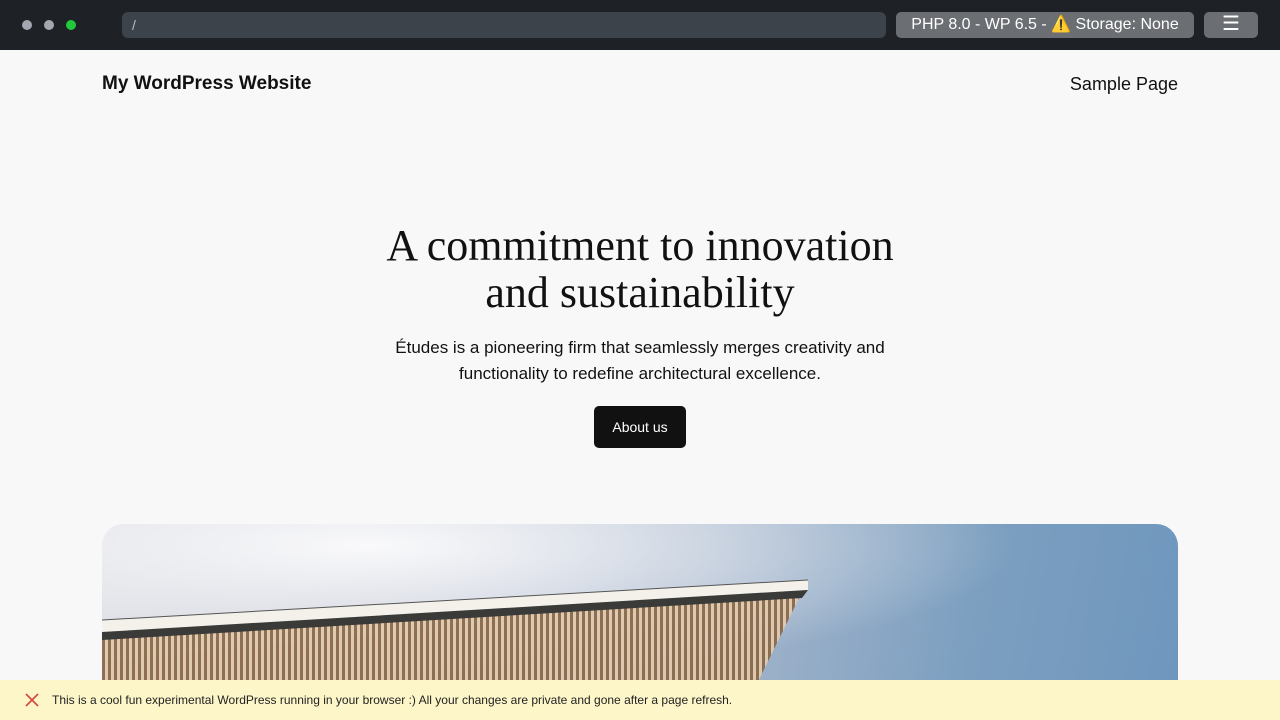 The width and height of the screenshot is (1280, 720). I want to click on hero-heading-line: and sustainability, so click(640, 292).